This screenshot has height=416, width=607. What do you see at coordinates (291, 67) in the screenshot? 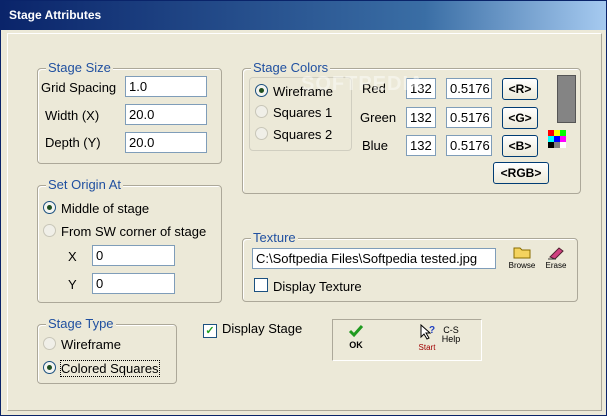
I see `stage-colors-legend: Stage Colors` at bounding box center [291, 67].